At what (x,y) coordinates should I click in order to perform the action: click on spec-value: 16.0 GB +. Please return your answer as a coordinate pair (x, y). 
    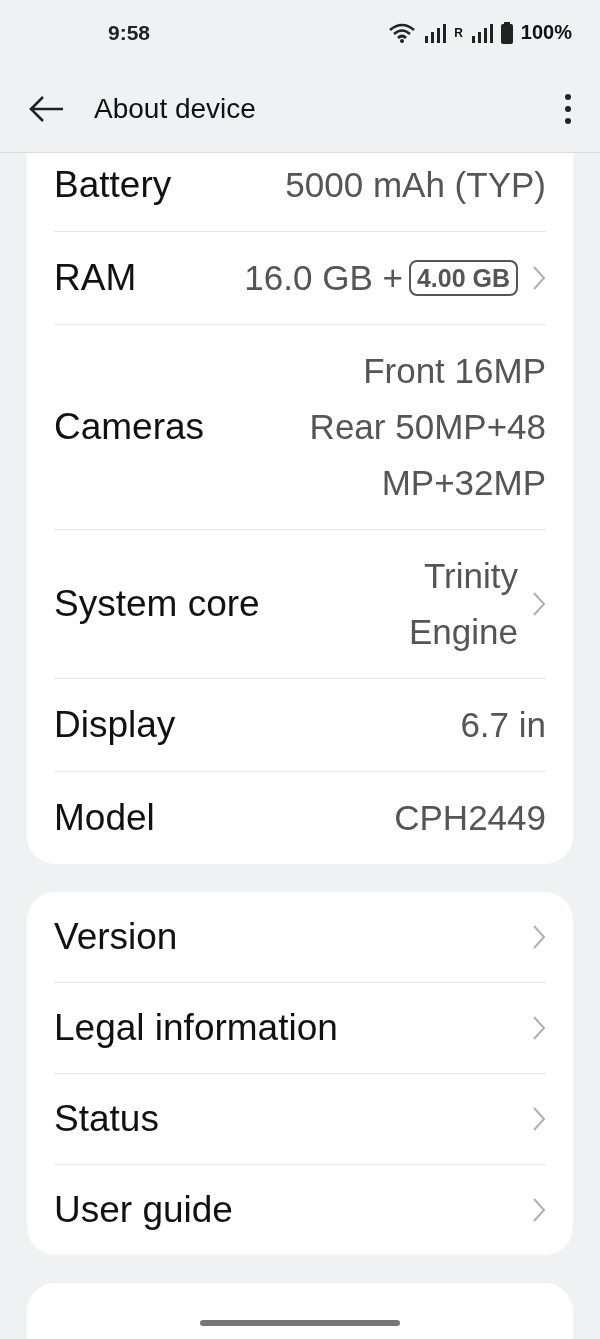
    Looking at the image, I should click on (323, 278).